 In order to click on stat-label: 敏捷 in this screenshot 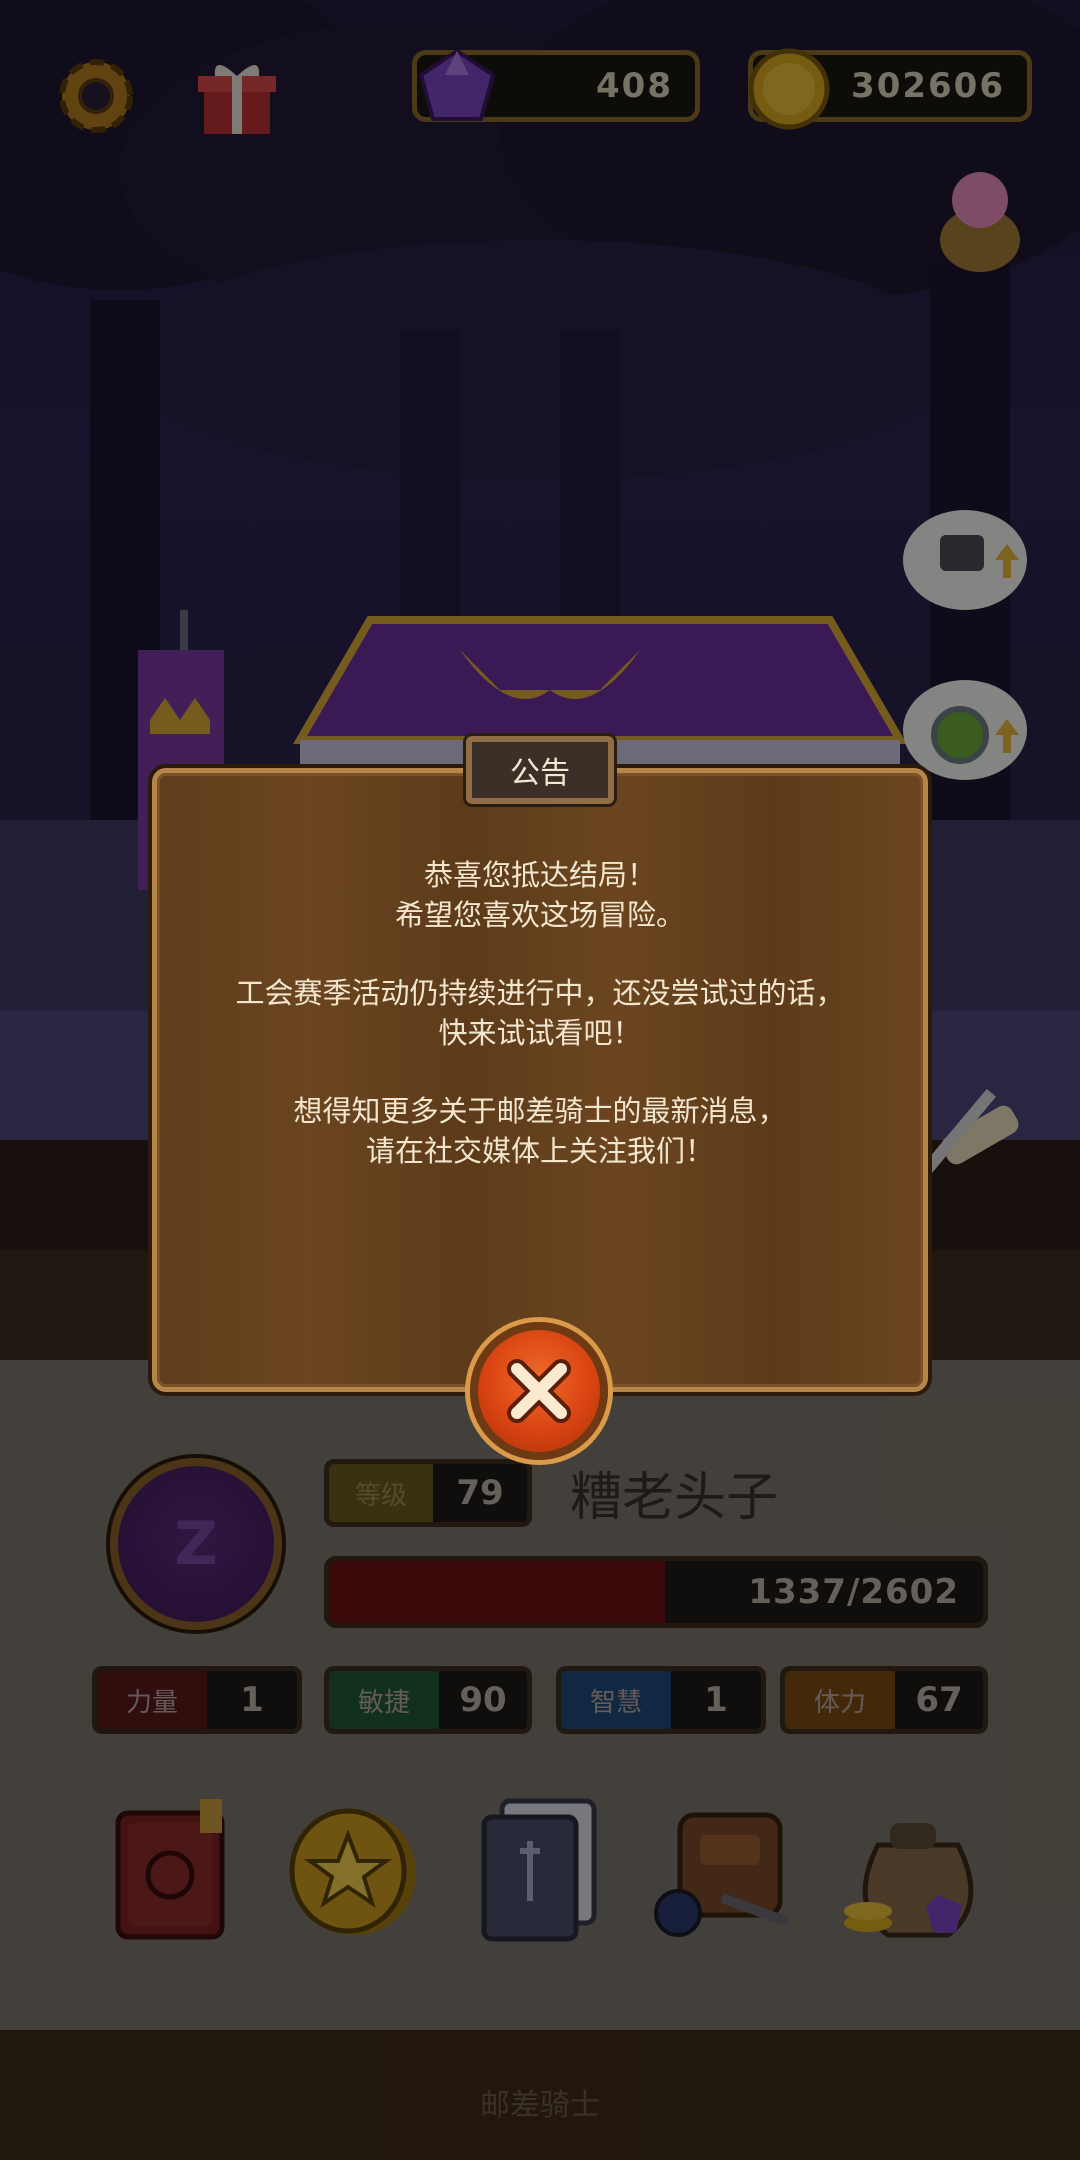, I will do `click(384, 1700)`.